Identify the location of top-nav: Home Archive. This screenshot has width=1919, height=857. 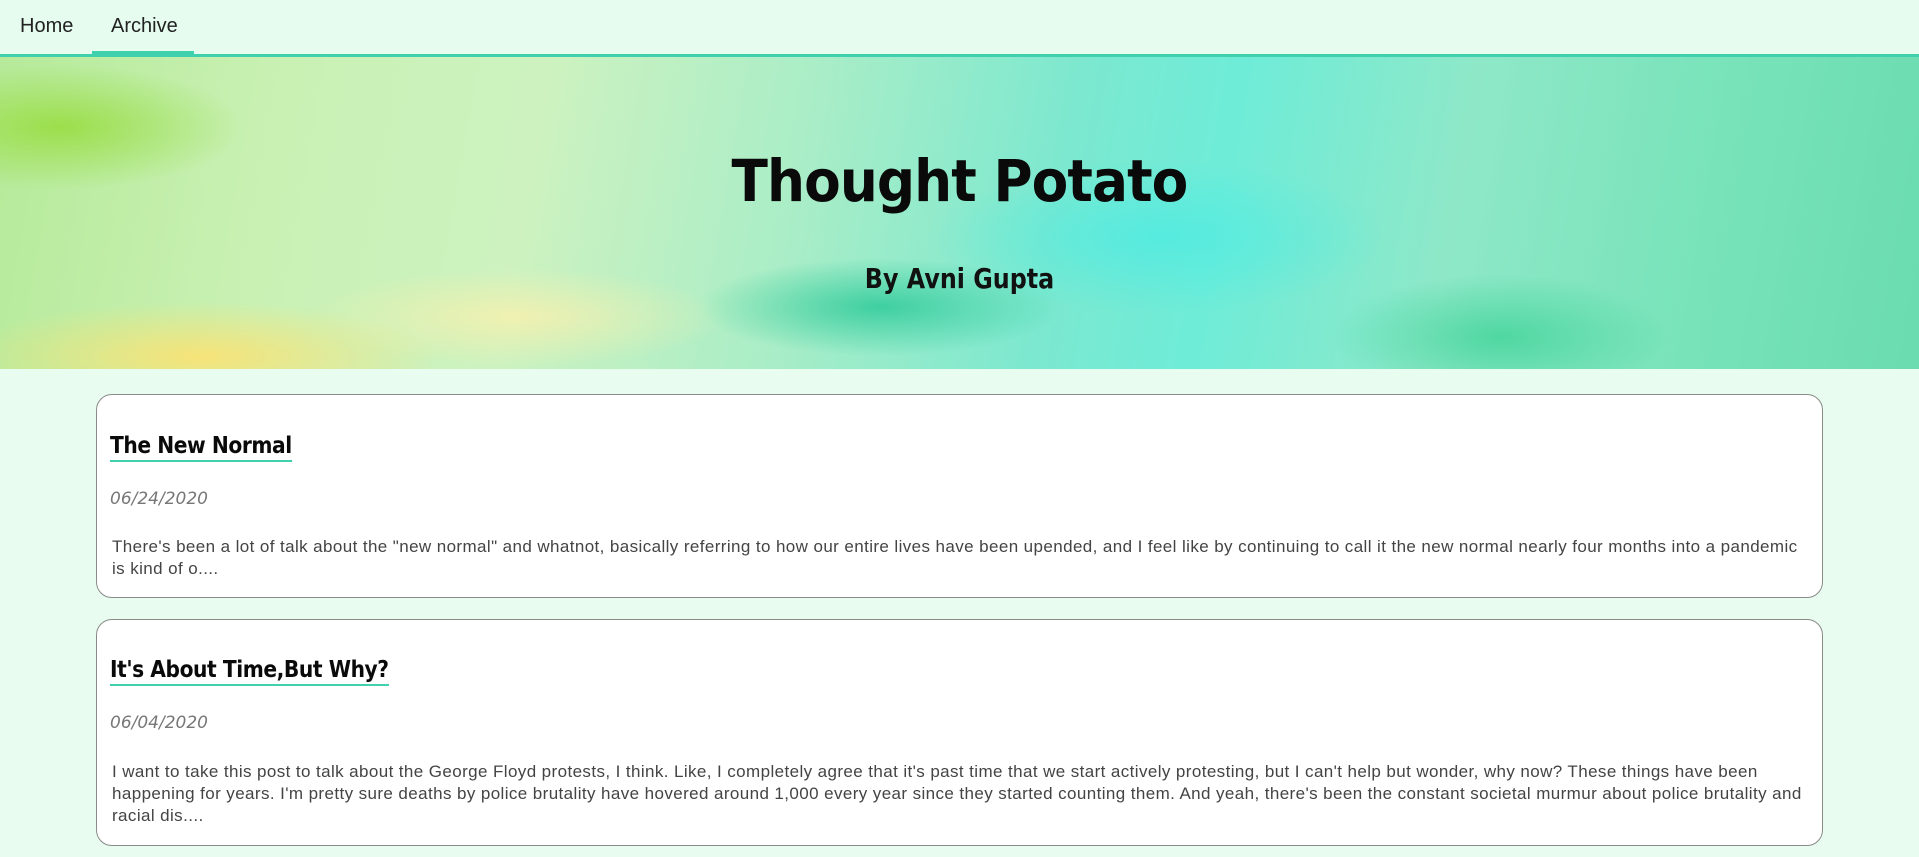
(959, 28).